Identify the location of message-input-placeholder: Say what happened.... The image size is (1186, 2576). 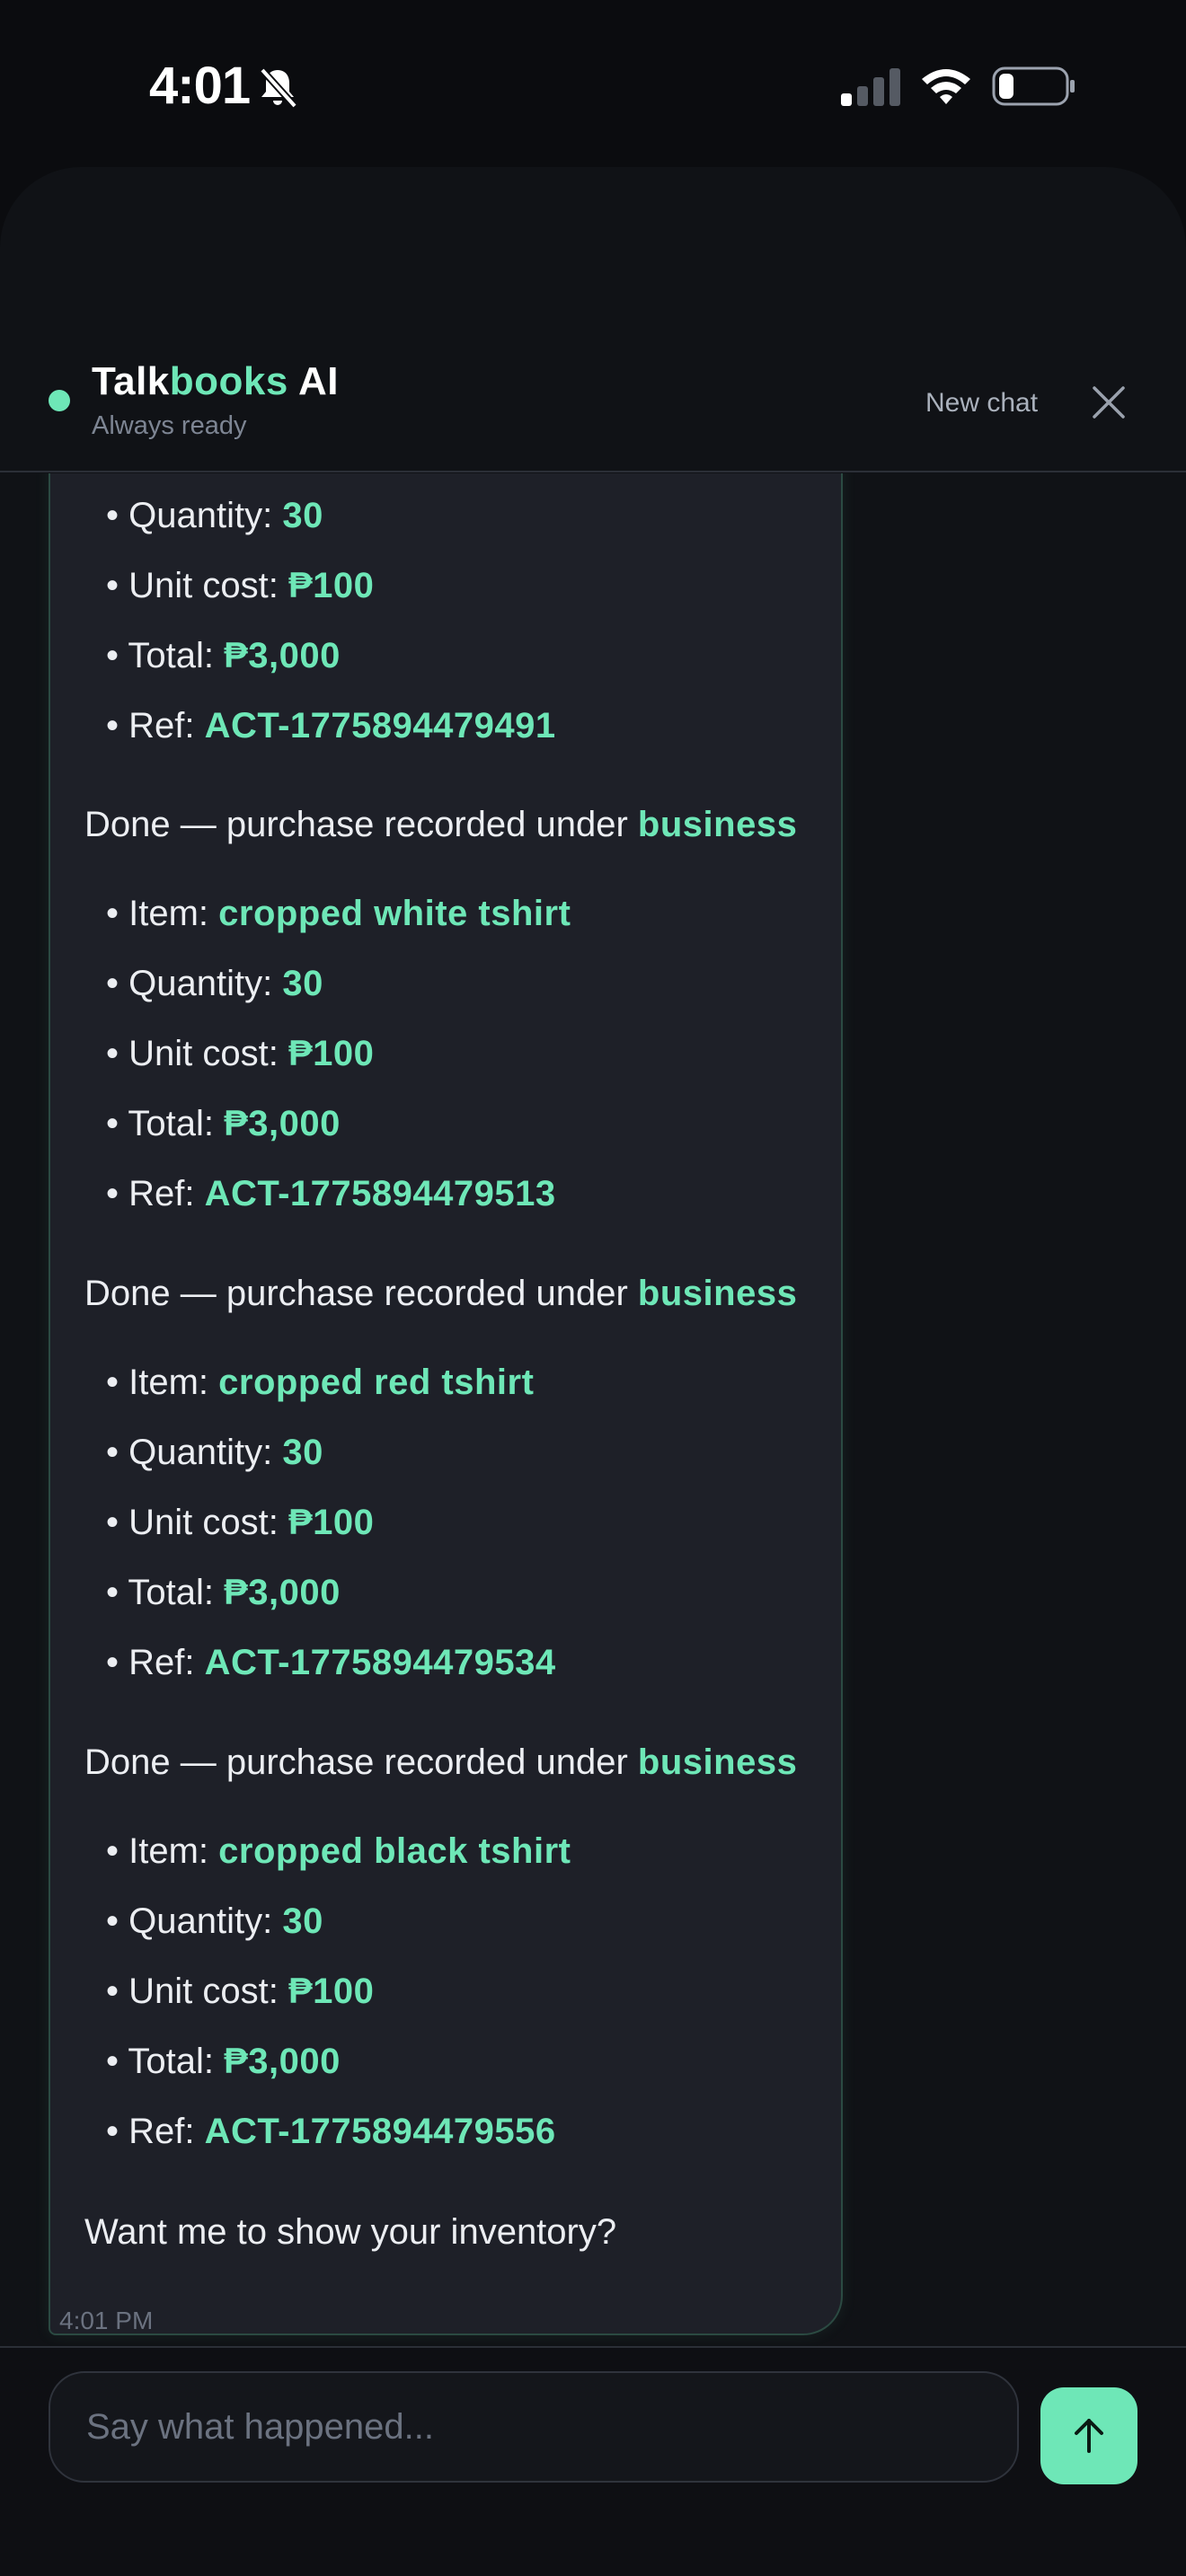
(260, 2427).